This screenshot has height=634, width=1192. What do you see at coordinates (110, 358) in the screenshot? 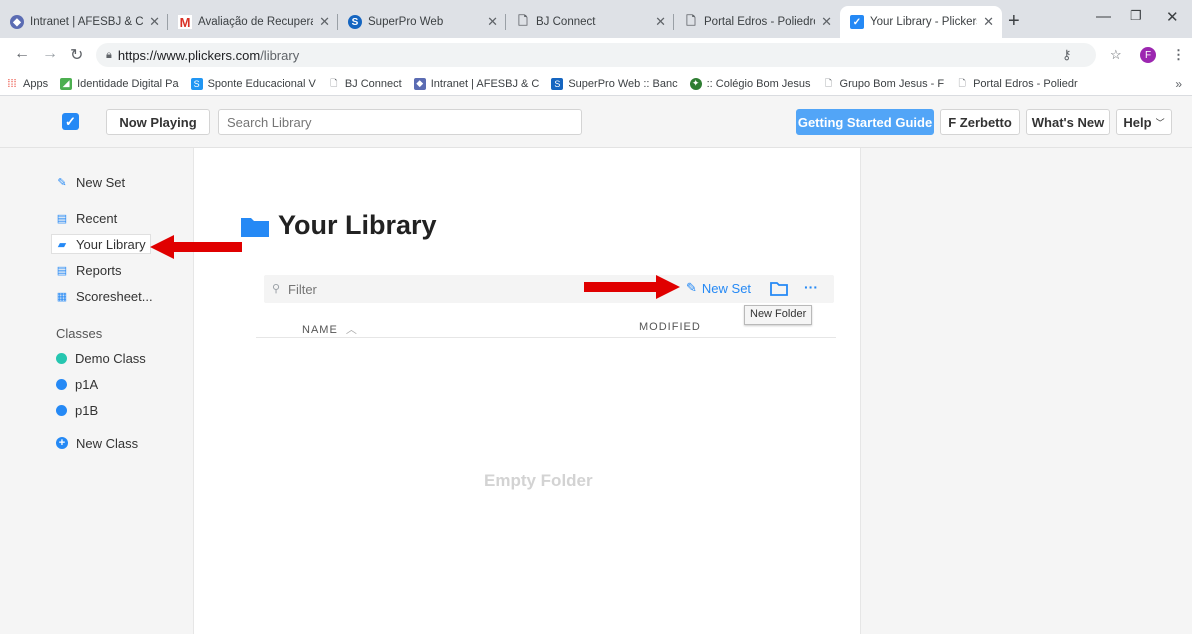
I see `sidebar-item-label: Demo Class` at bounding box center [110, 358].